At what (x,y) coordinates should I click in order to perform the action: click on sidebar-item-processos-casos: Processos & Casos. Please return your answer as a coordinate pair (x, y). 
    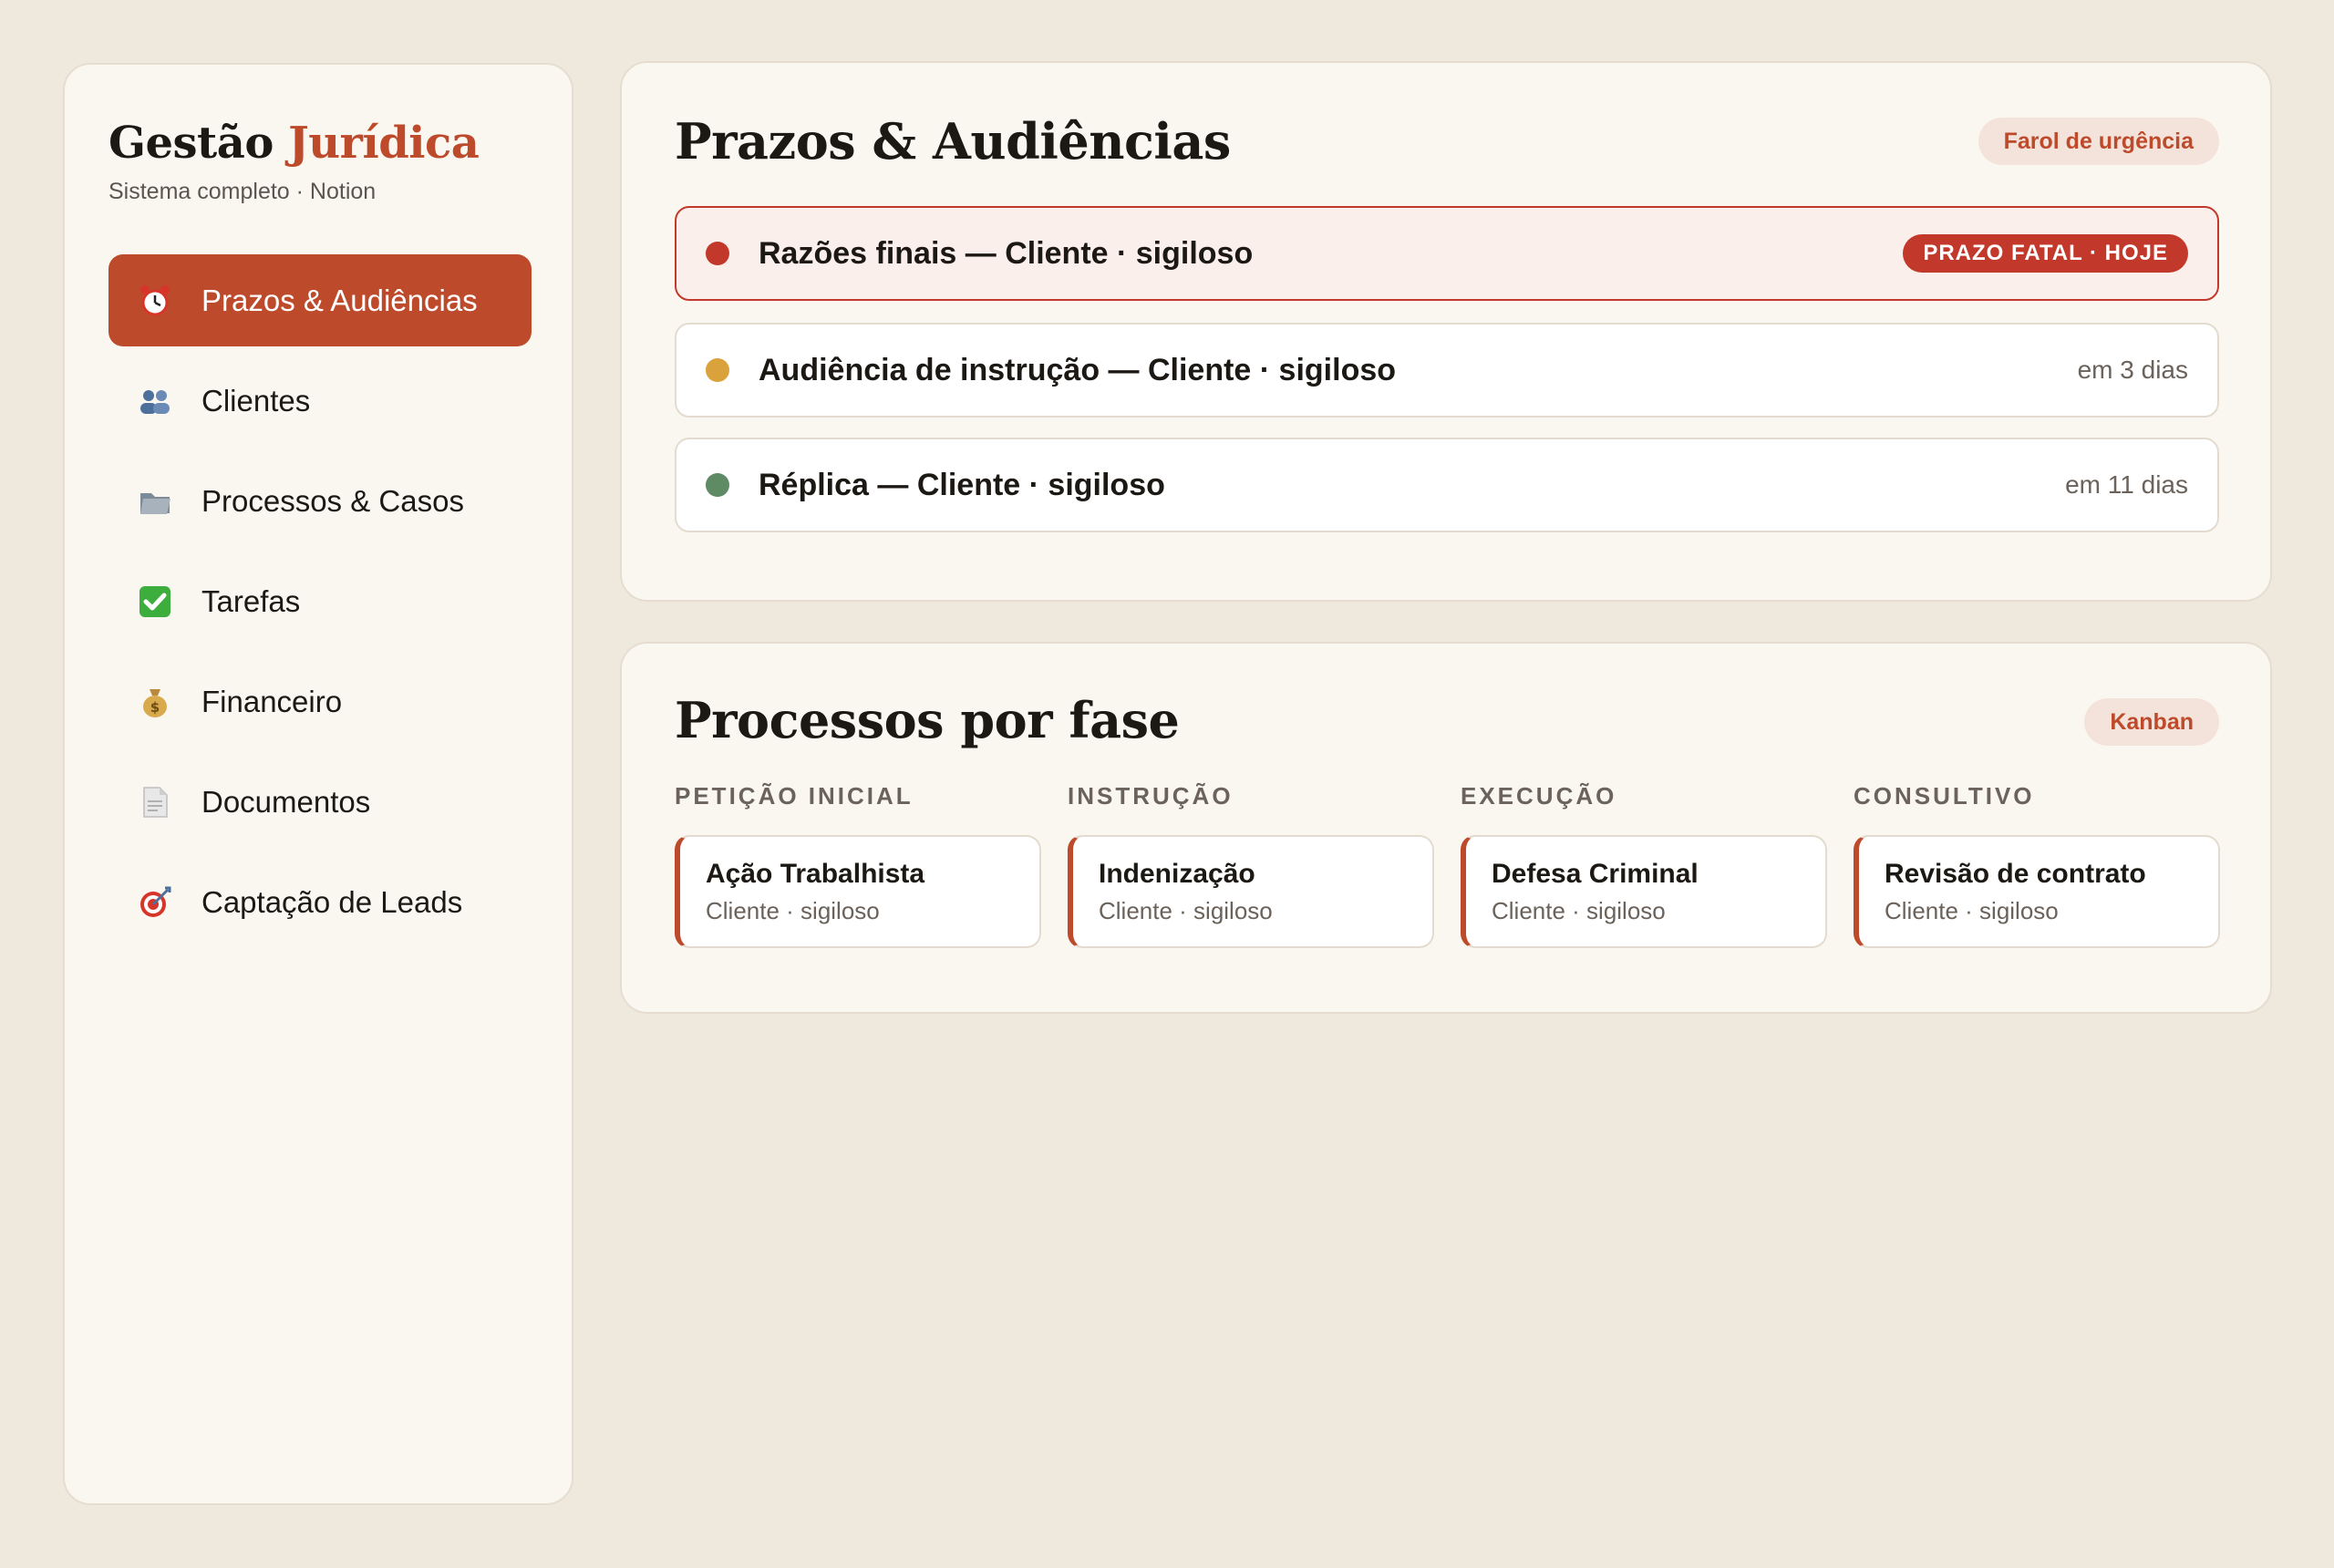
    Looking at the image, I should click on (320, 501).